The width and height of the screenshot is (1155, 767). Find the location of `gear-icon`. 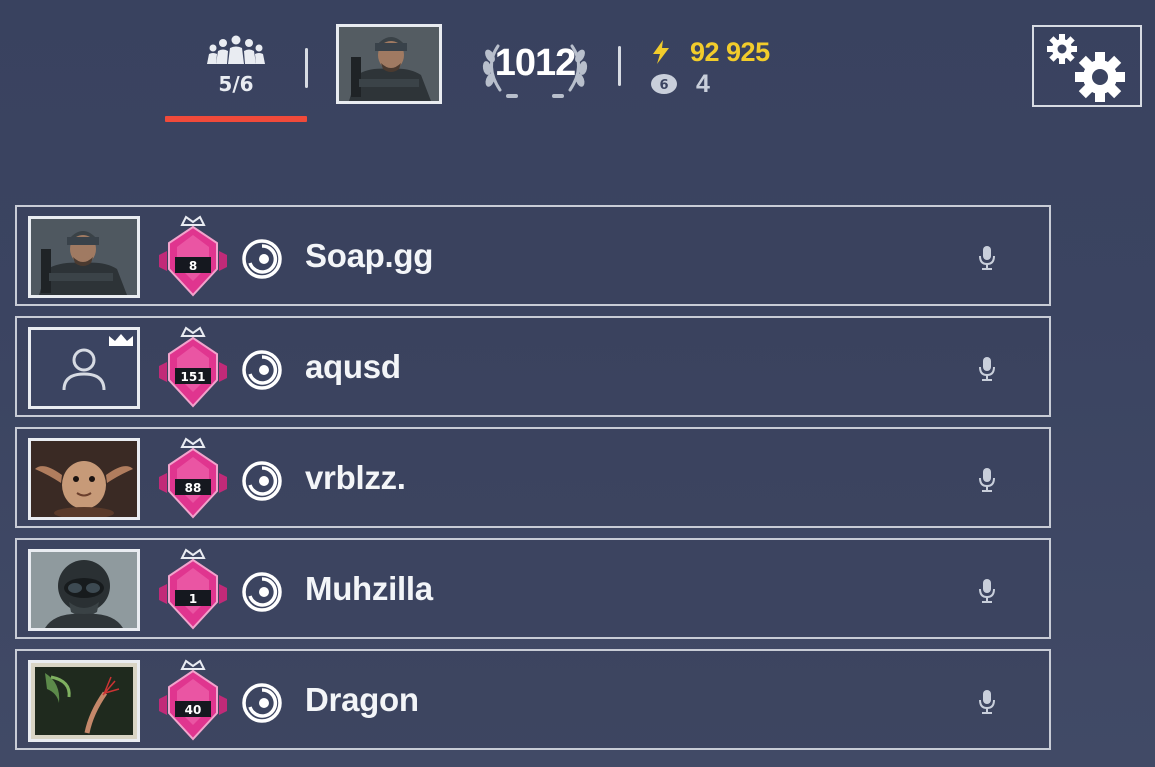

gear-icon is located at coordinates (1086, 68).